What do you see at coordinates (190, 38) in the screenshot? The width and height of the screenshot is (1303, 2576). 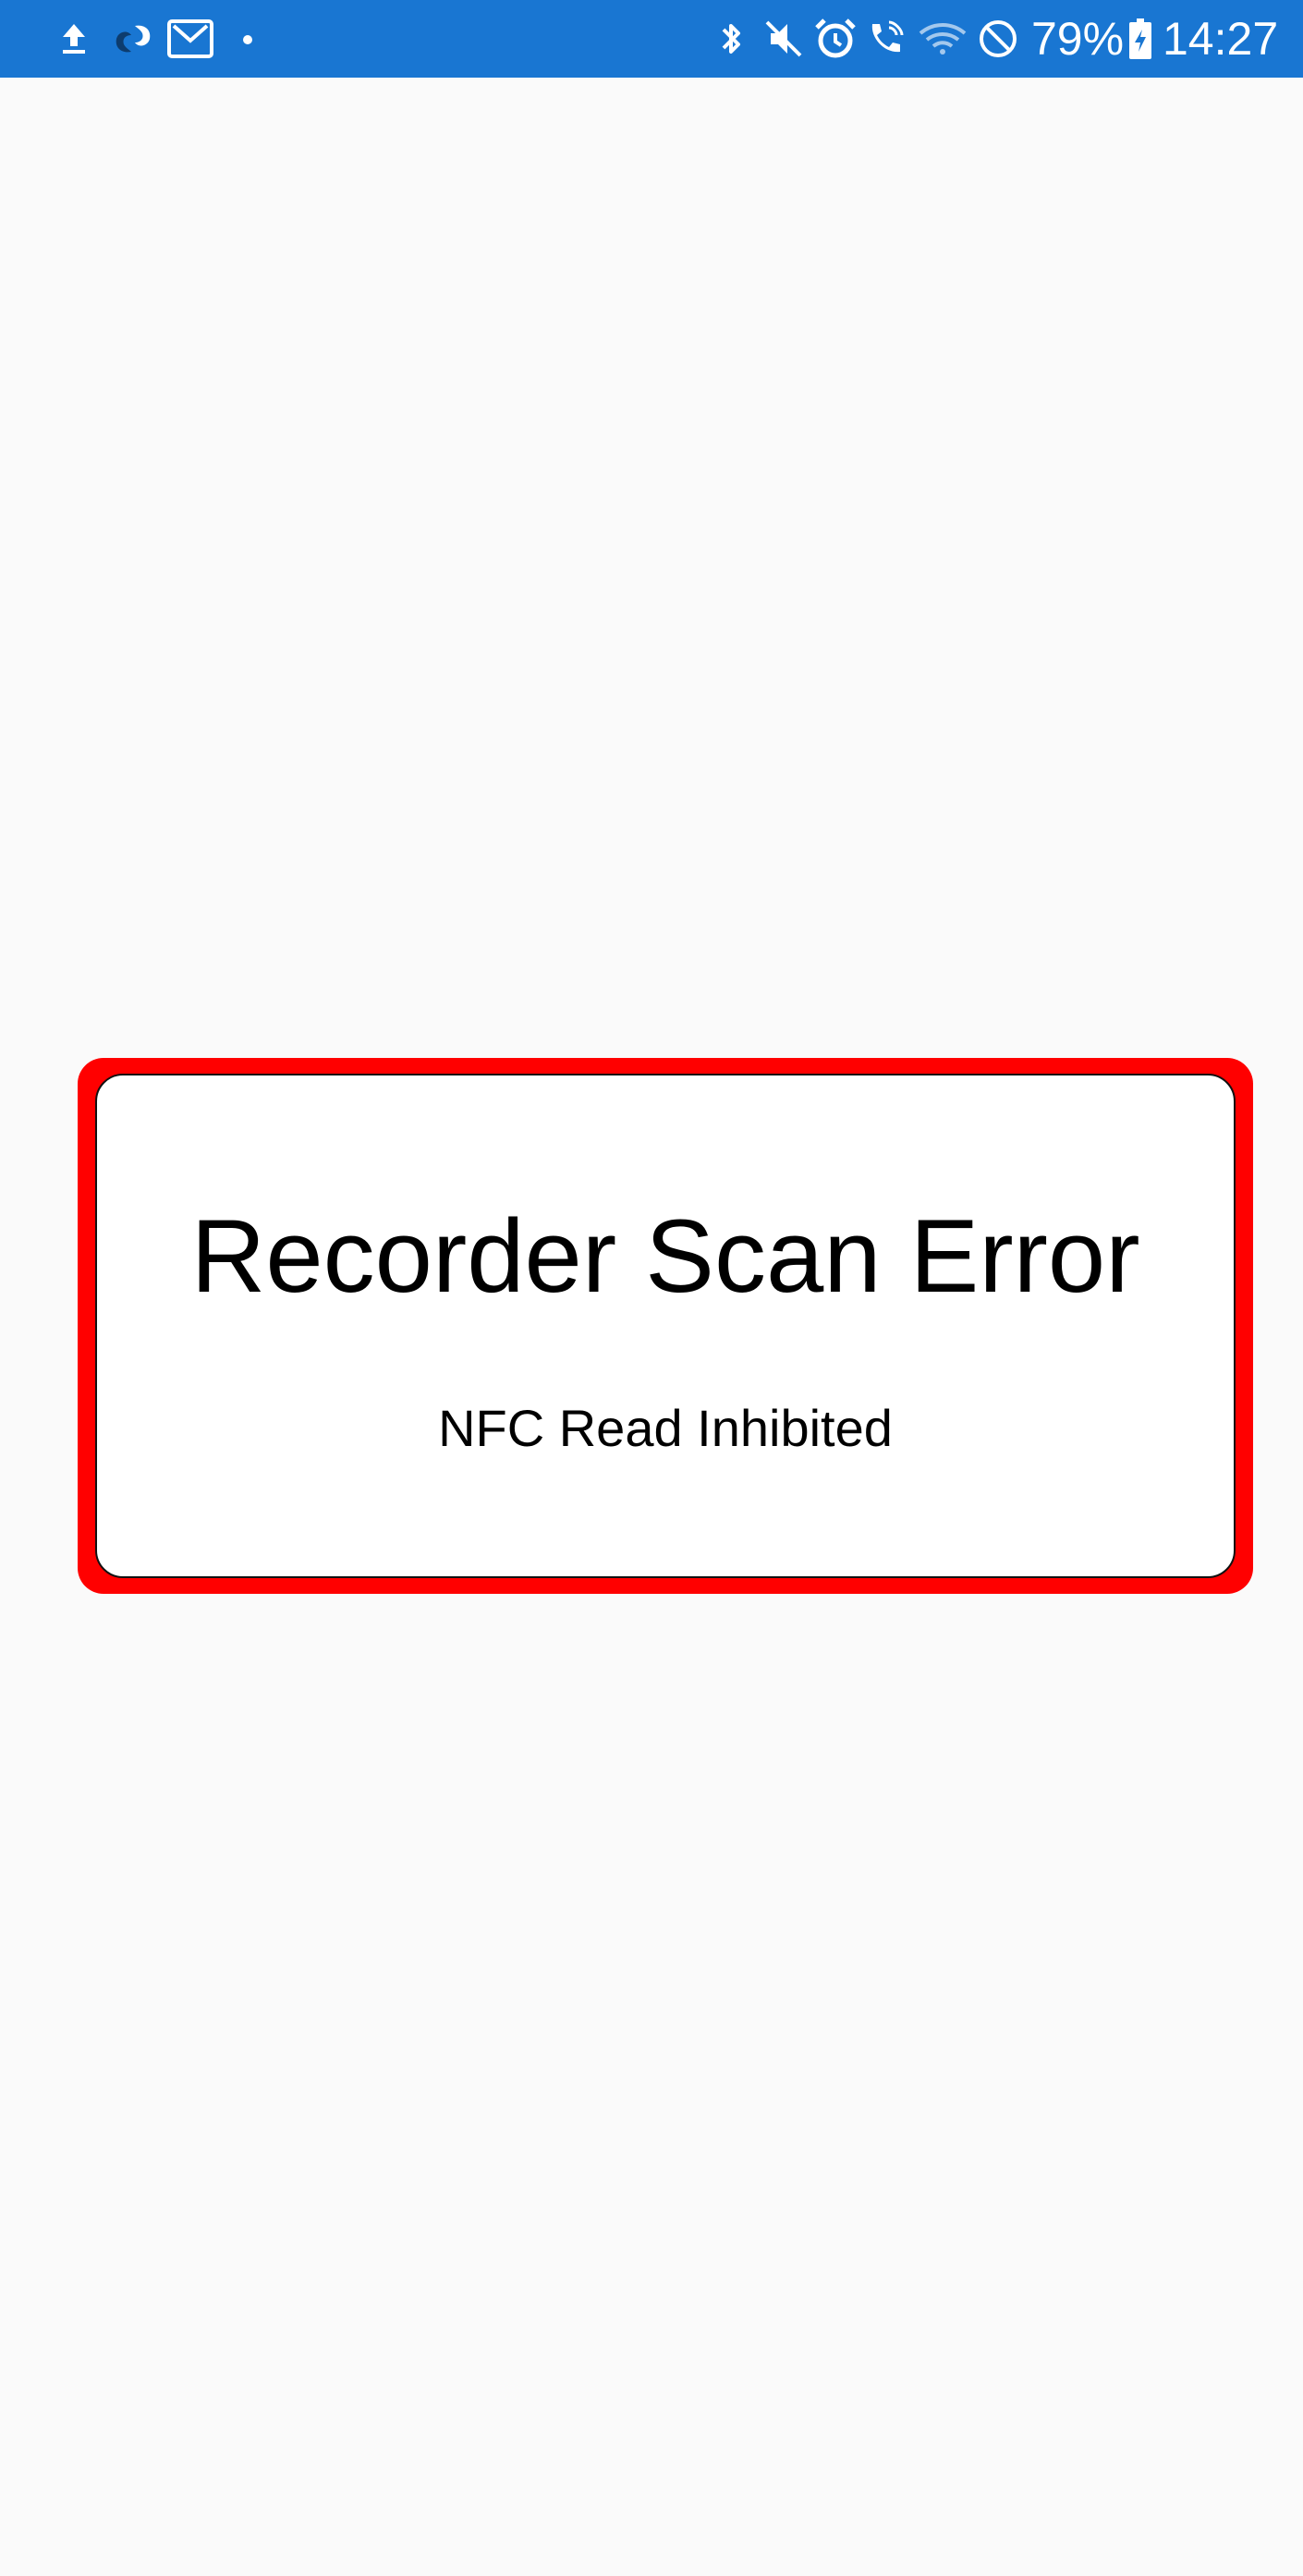 I see `gmail-icon` at bounding box center [190, 38].